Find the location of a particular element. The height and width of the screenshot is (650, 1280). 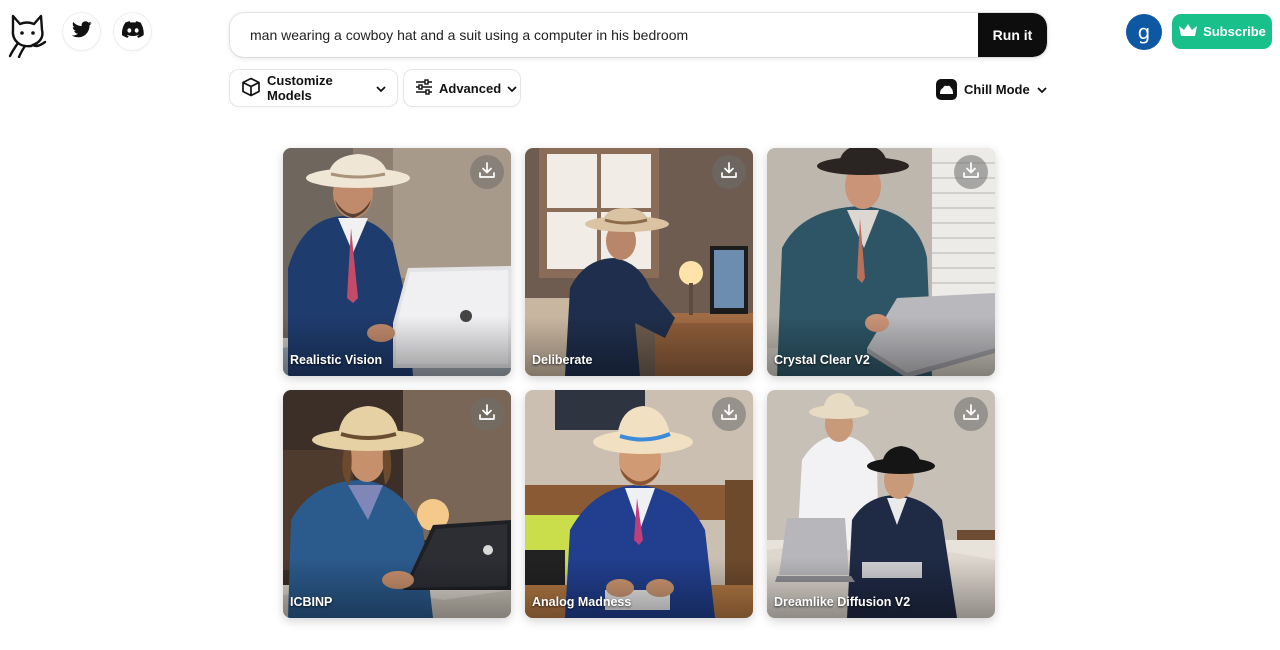

discord-button is located at coordinates (132, 31).